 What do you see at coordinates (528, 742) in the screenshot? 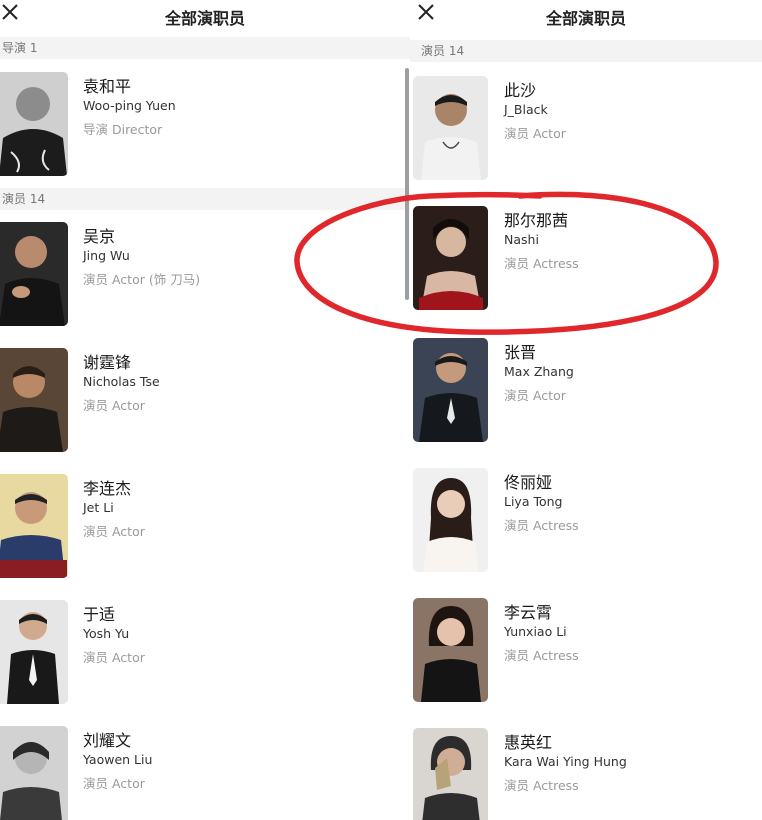
I see `person-name: 惠英红` at bounding box center [528, 742].